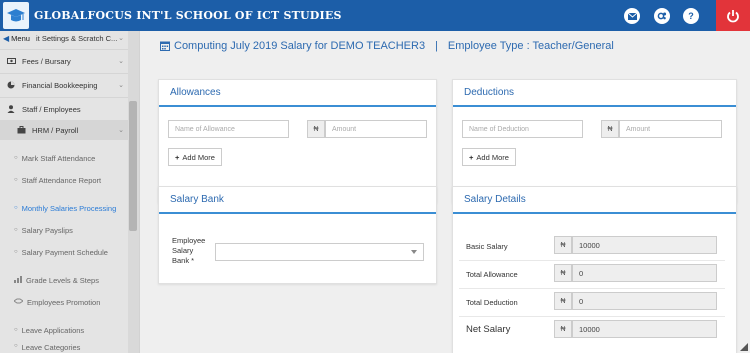  What do you see at coordinates (632, 16) in the screenshot?
I see `envelope-icon` at bounding box center [632, 16].